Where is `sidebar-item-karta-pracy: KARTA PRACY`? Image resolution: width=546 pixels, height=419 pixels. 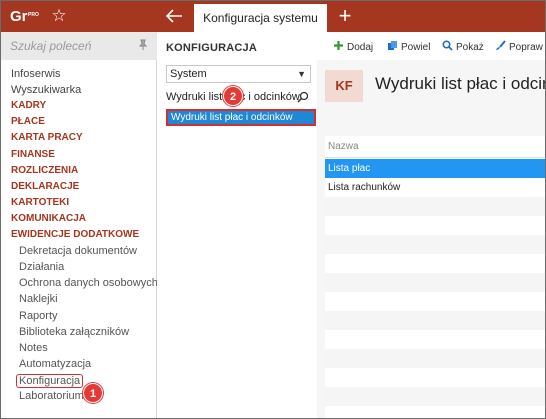 sidebar-item-karta-pracy: KARTA PRACY is located at coordinates (47, 137).